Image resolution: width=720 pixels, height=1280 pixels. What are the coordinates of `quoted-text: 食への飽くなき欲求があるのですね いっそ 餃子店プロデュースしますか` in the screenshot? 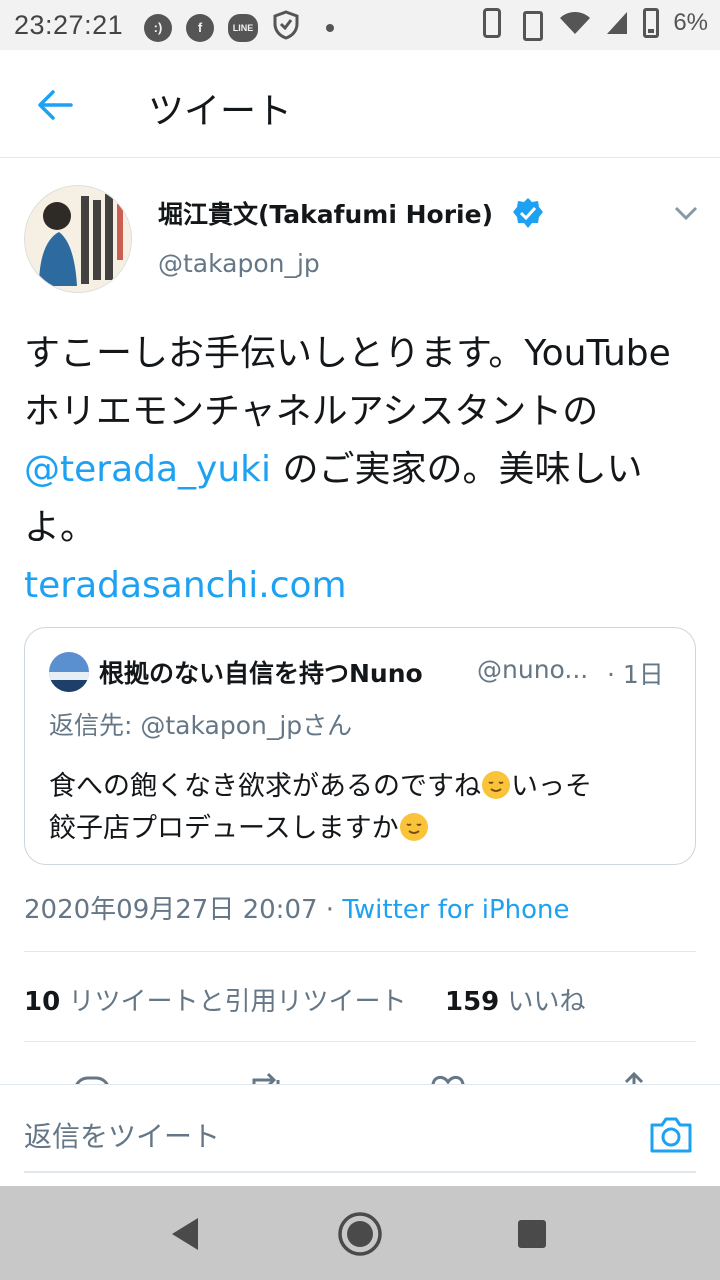 It's located at (364, 808).